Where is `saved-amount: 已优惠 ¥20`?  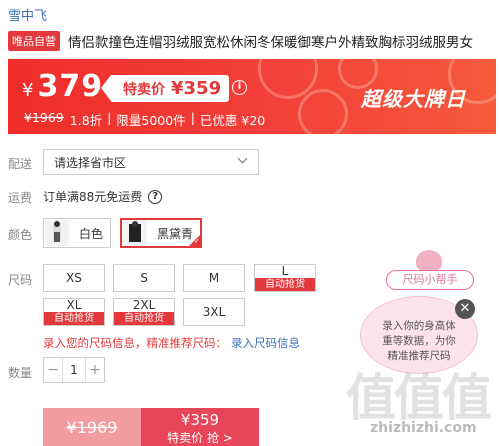
saved-amount: 已优惠 ¥20 is located at coordinates (232, 120).